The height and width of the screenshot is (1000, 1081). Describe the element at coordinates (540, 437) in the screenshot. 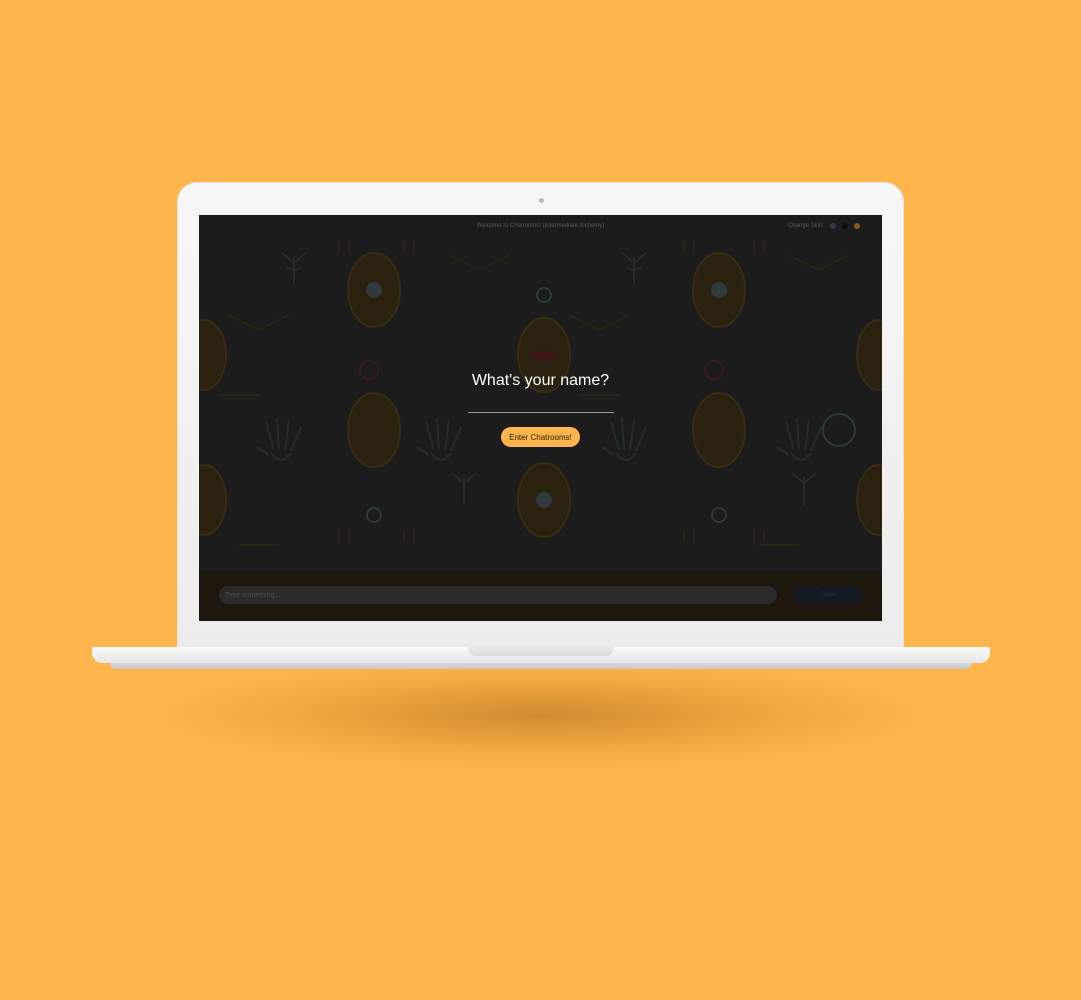

I see `enter-chatrooms-button: Enter Chatrooms!` at that location.